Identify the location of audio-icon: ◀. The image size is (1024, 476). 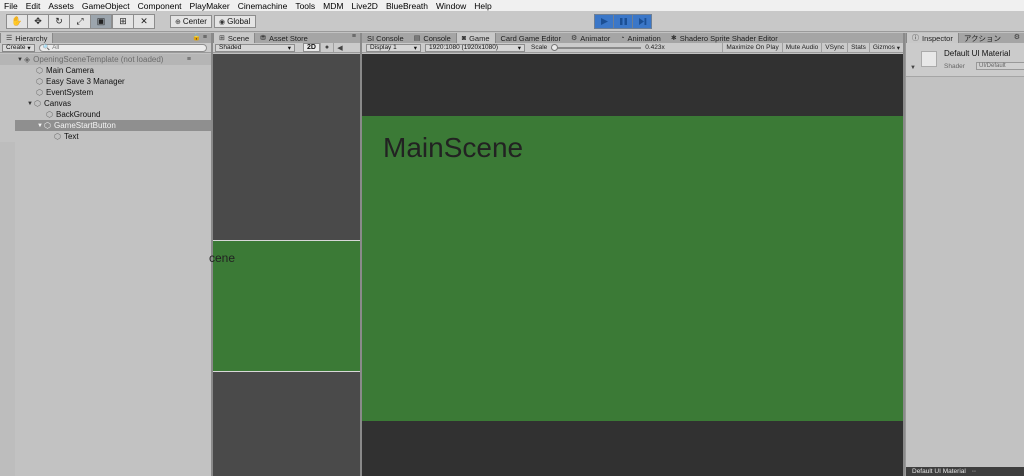
(339, 47).